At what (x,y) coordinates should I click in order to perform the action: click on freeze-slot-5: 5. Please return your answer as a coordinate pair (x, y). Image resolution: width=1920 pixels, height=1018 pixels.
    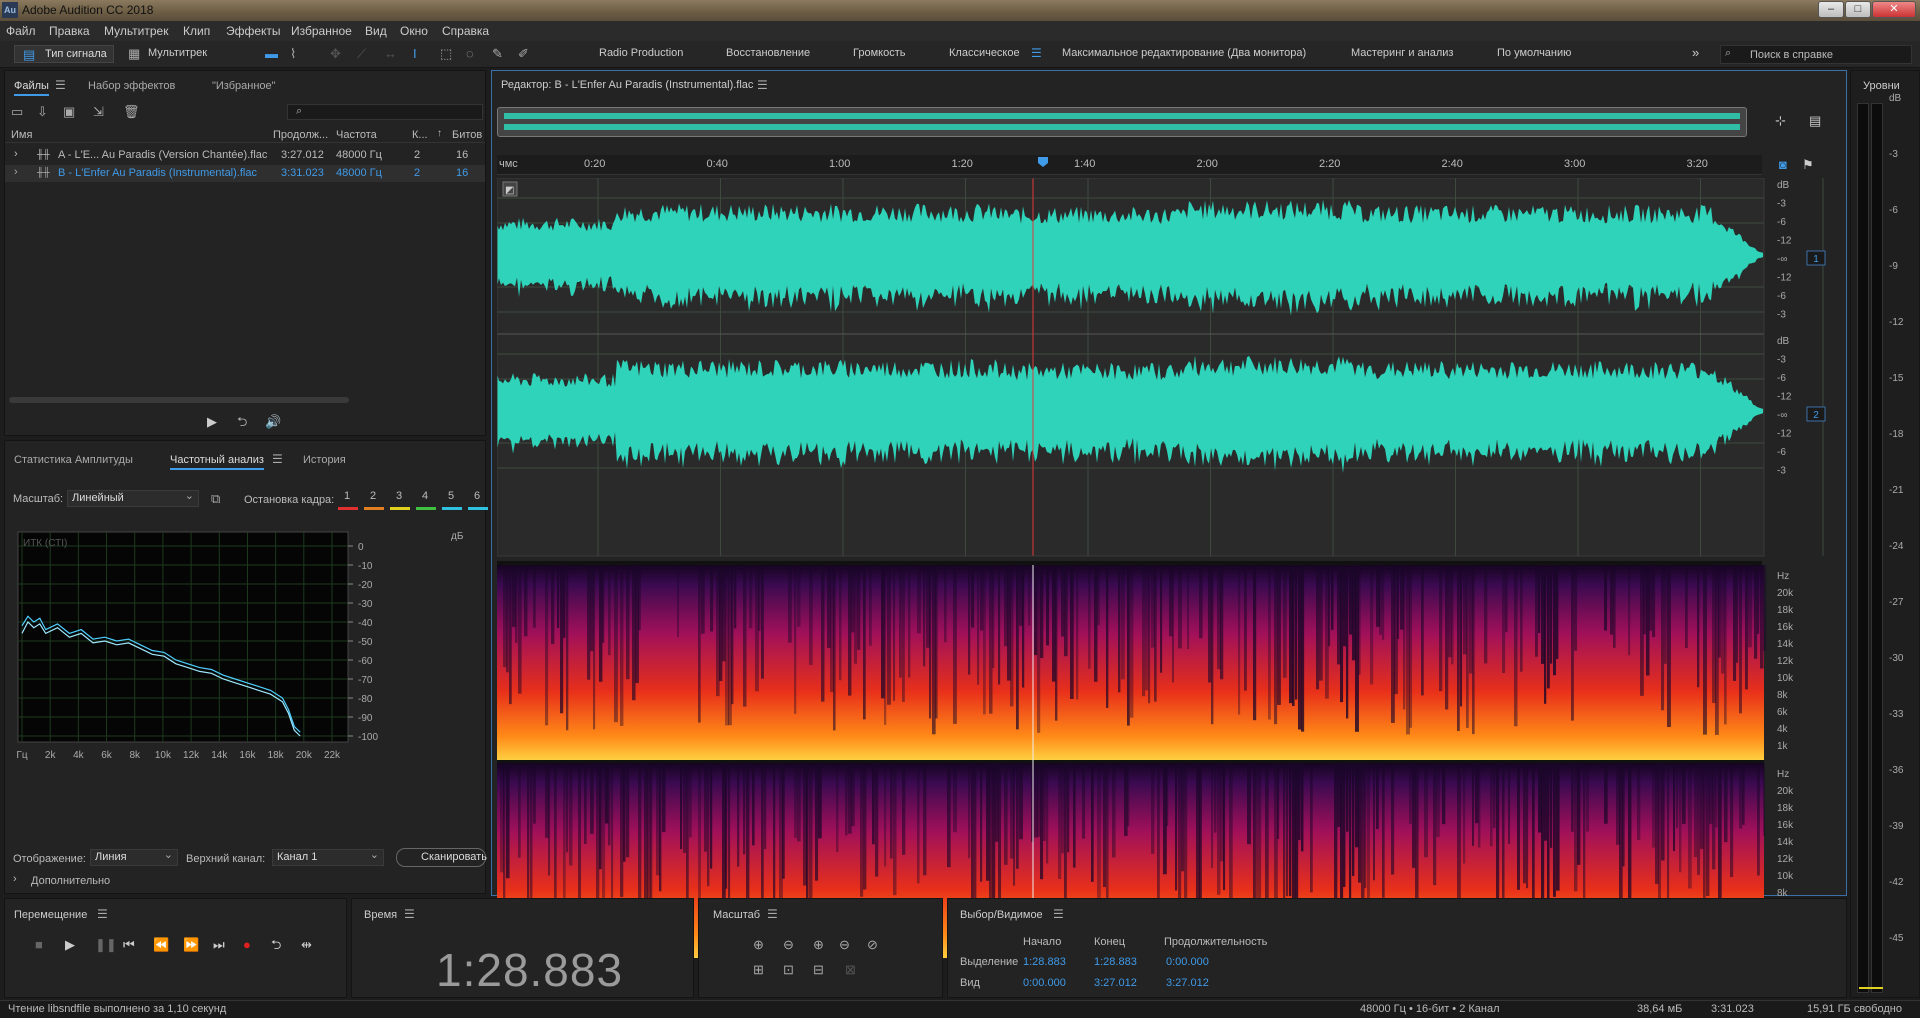
    Looking at the image, I should click on (451, 496).